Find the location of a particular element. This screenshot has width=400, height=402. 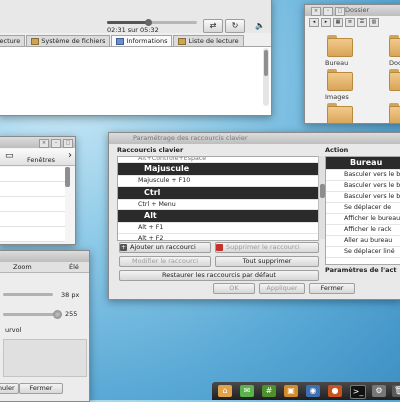

shortcut-group-header: Majuscule is located at coordinates (218, 169).